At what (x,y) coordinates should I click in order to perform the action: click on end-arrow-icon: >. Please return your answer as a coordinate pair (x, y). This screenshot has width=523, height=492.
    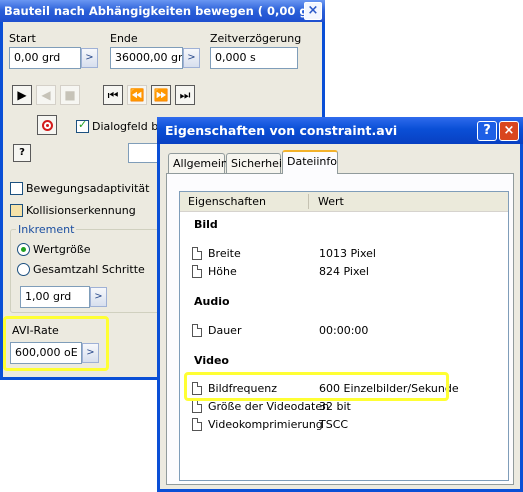
    Looking at the image, I should click on (191, 58).